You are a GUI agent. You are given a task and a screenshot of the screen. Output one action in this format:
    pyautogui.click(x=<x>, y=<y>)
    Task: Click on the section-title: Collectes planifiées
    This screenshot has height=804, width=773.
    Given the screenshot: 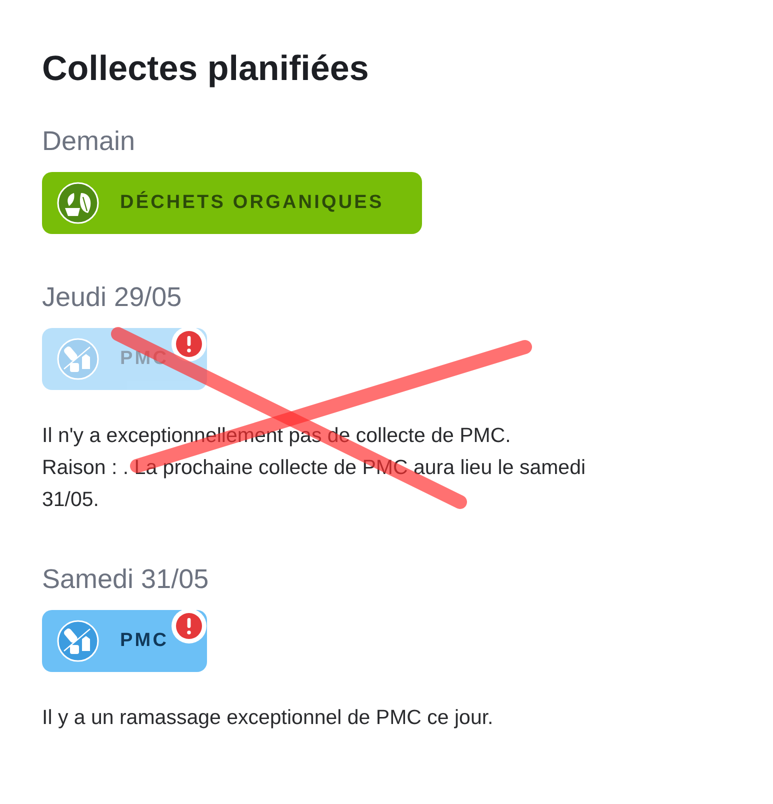 What is the action you would take?
    pyautogui.click(x=206, y=69)
    